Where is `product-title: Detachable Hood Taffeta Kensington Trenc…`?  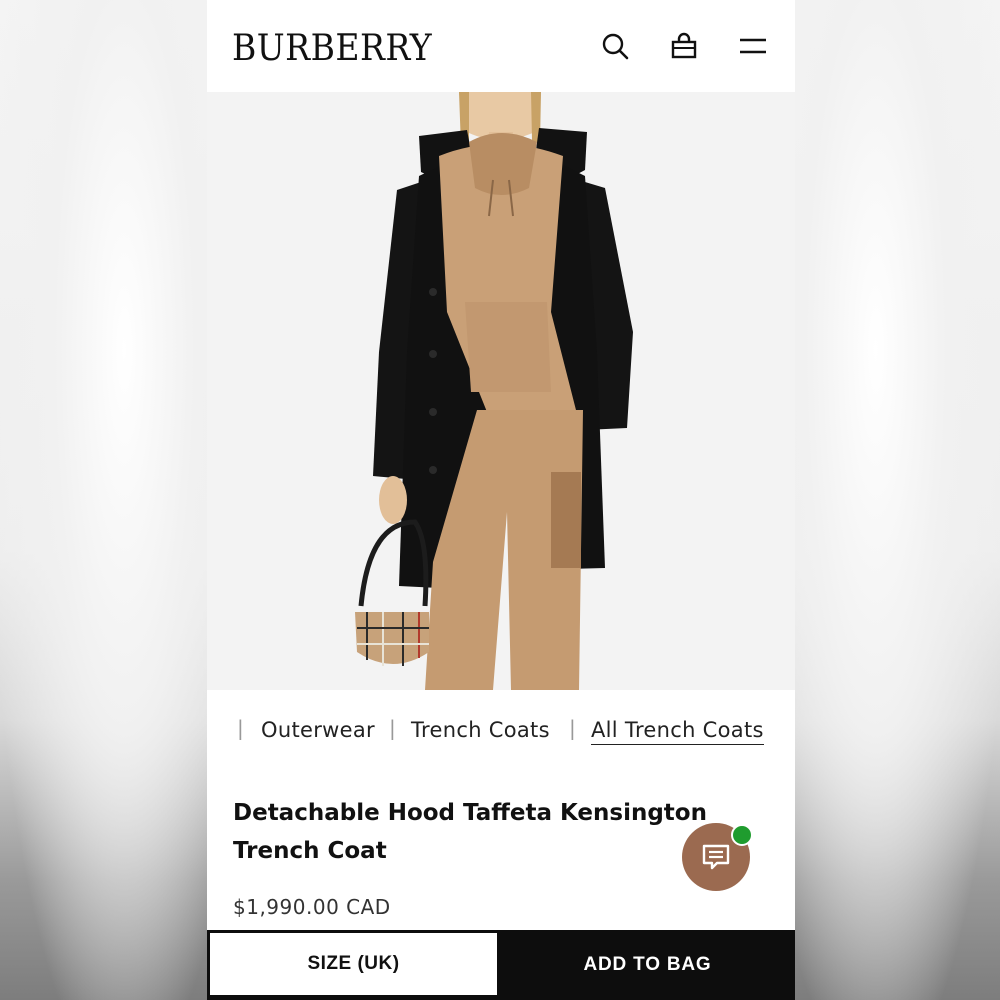 product-title: Detachable Hood Taffeta Kensington Trenc… is located at coordinates (473, 832).